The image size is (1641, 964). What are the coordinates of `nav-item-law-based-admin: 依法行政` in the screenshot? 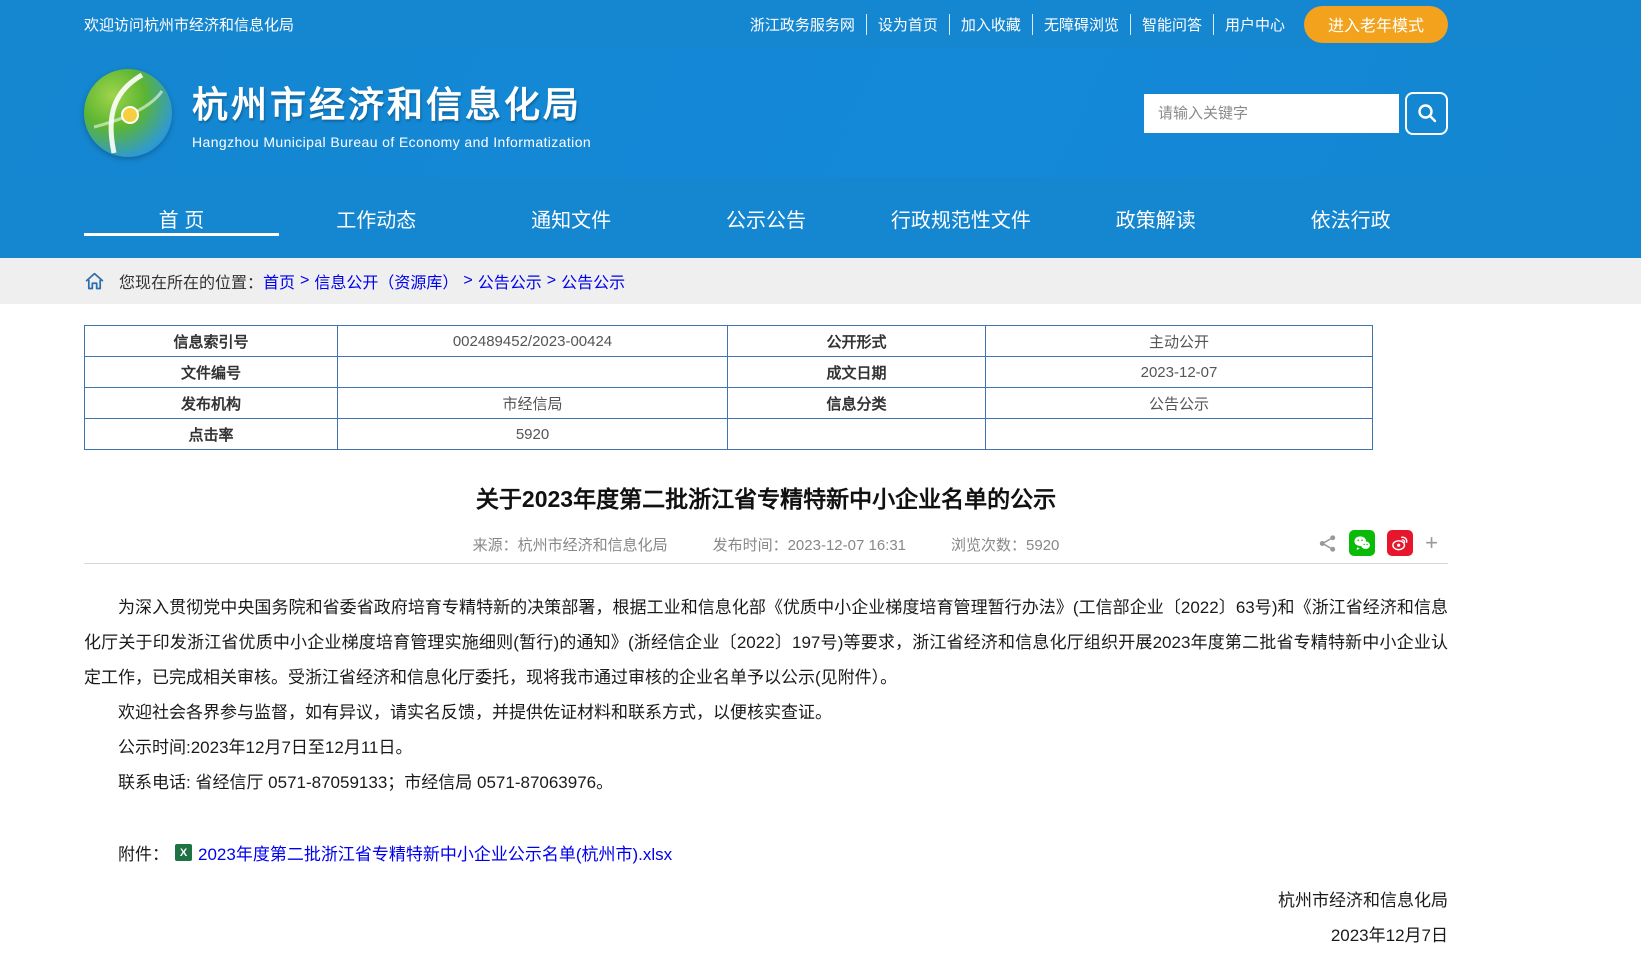 It's located at (1350, 218).